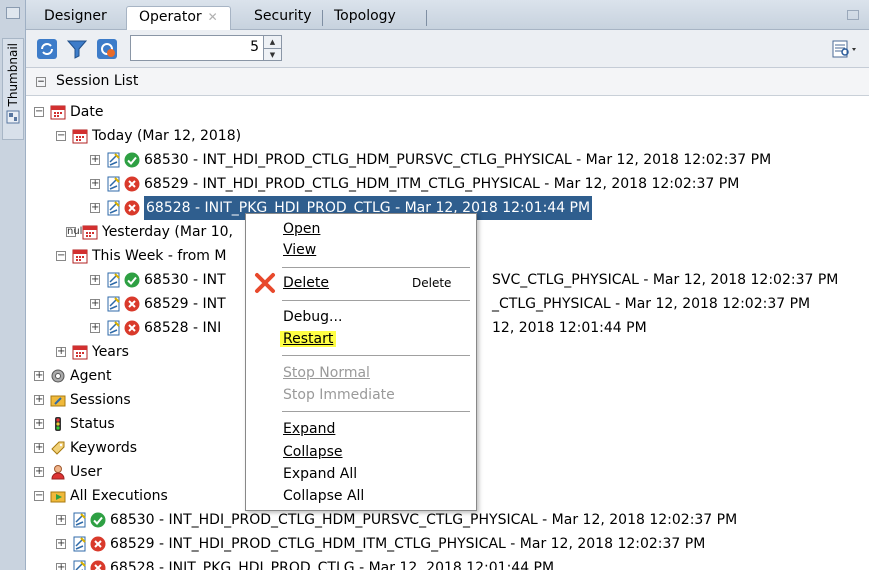 Image resolution: width=869 pixels, height=570 pixels. Describe the element at coordinates (320, 474) in the screenshot. I see `menu-expand-all: Expand All` at that location.